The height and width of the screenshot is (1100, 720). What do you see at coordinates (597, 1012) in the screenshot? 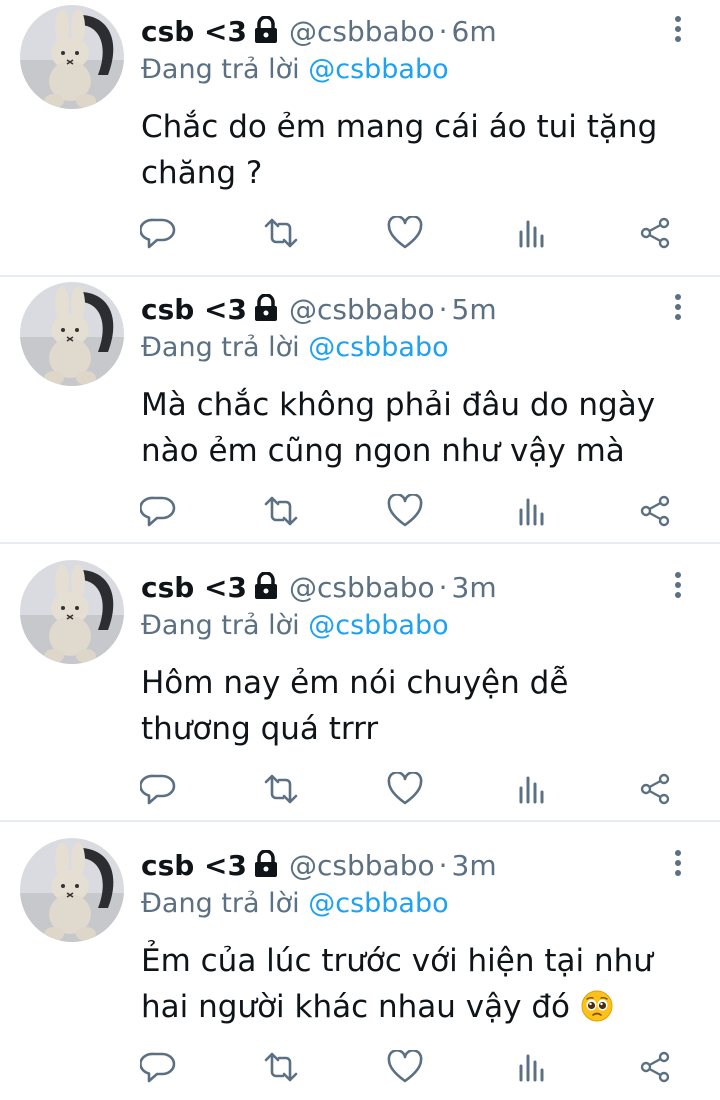
I see `pleading-face-emoji` at bounding box center [597, 1012].